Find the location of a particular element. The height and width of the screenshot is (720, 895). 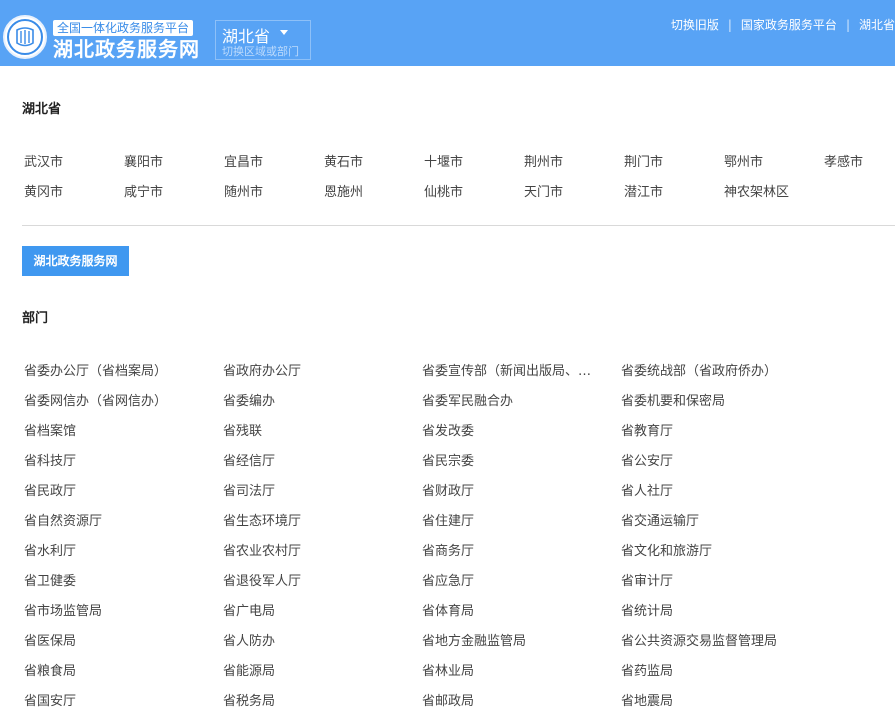

department-link: 省教育厅 is located at coordinates (647, 429).